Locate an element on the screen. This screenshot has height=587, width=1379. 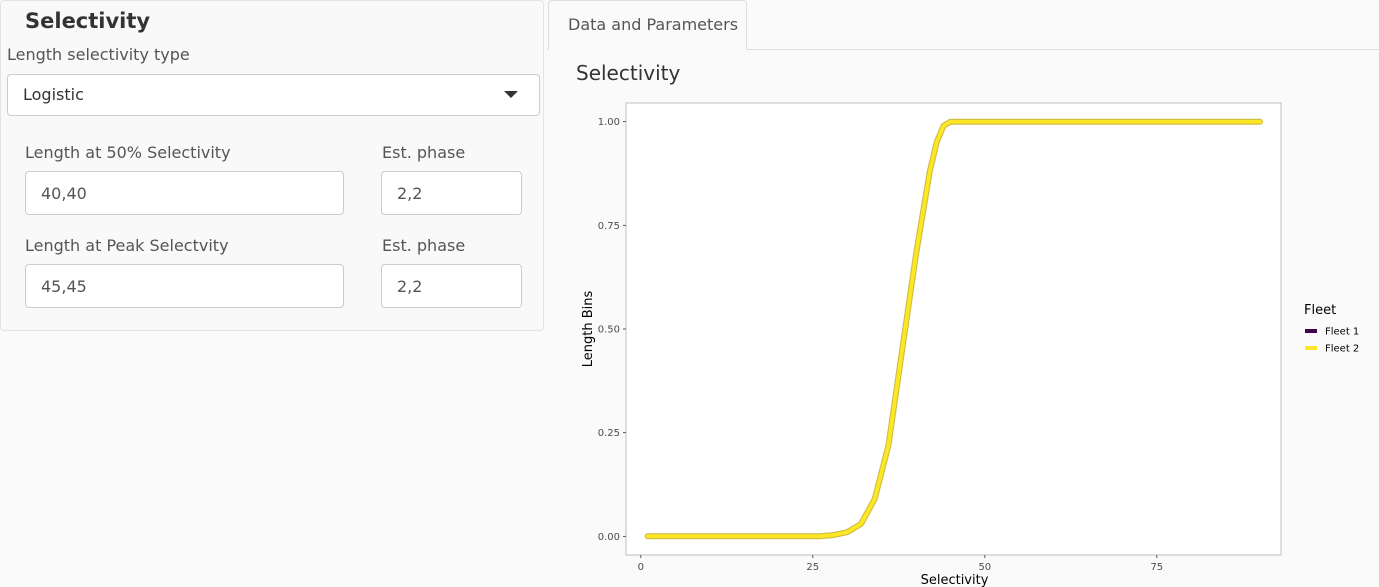
y-tick-label: 0.25 is located at coordinates (609, 433).